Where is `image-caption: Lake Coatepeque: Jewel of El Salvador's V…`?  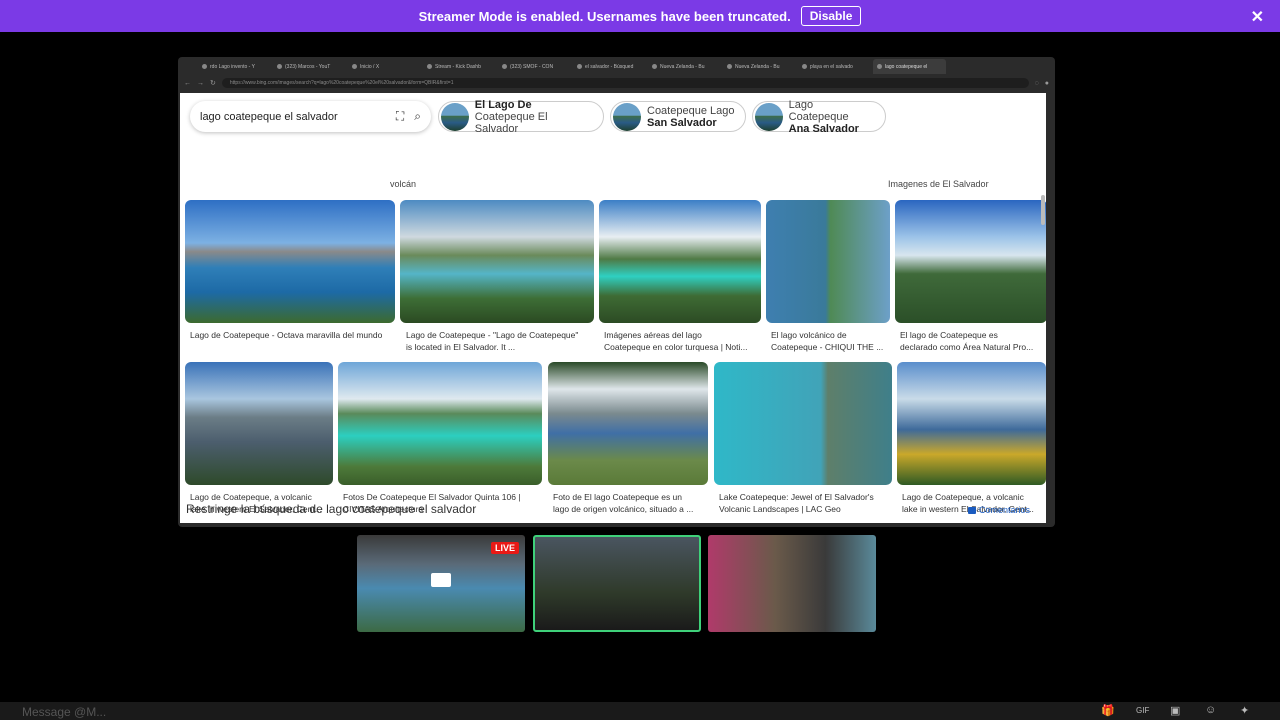 image-caption: Lake Coatepeque: Jewel of El Salvador's V… is located at coordinates (806, 503).